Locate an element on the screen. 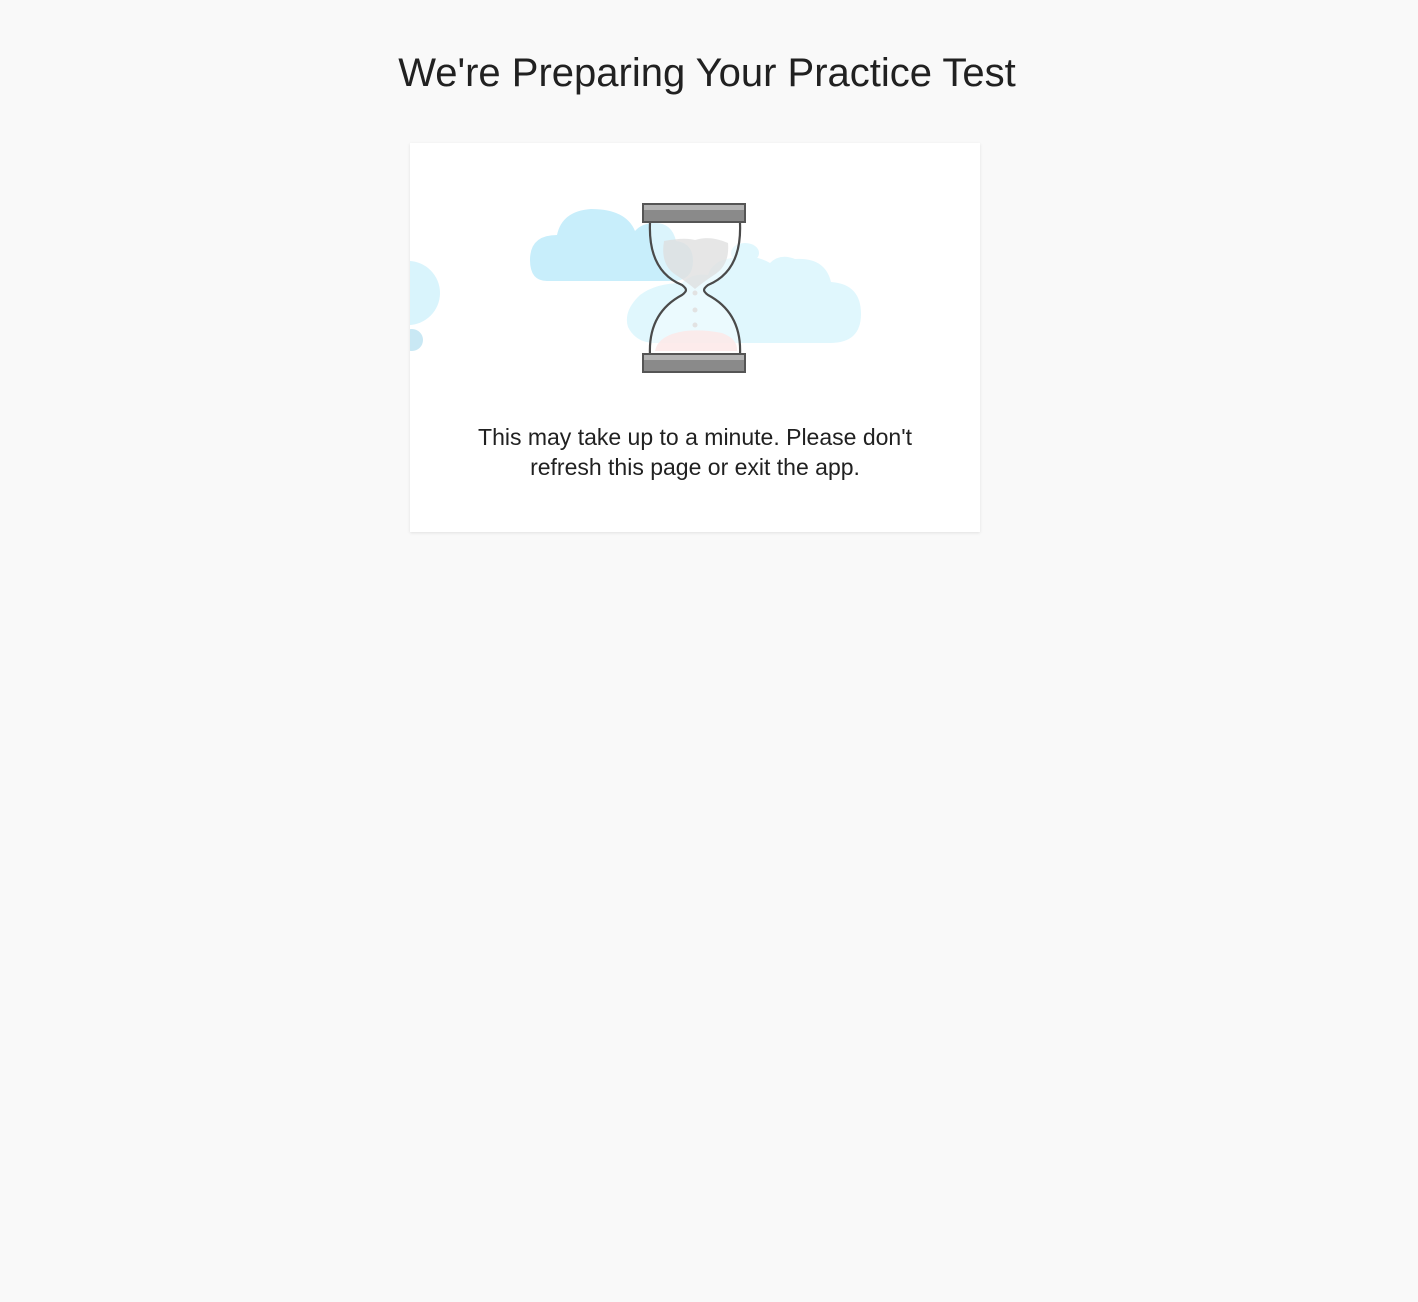  page-title: We're Preparing Your Practice Test is located at coordinates (707, 73).